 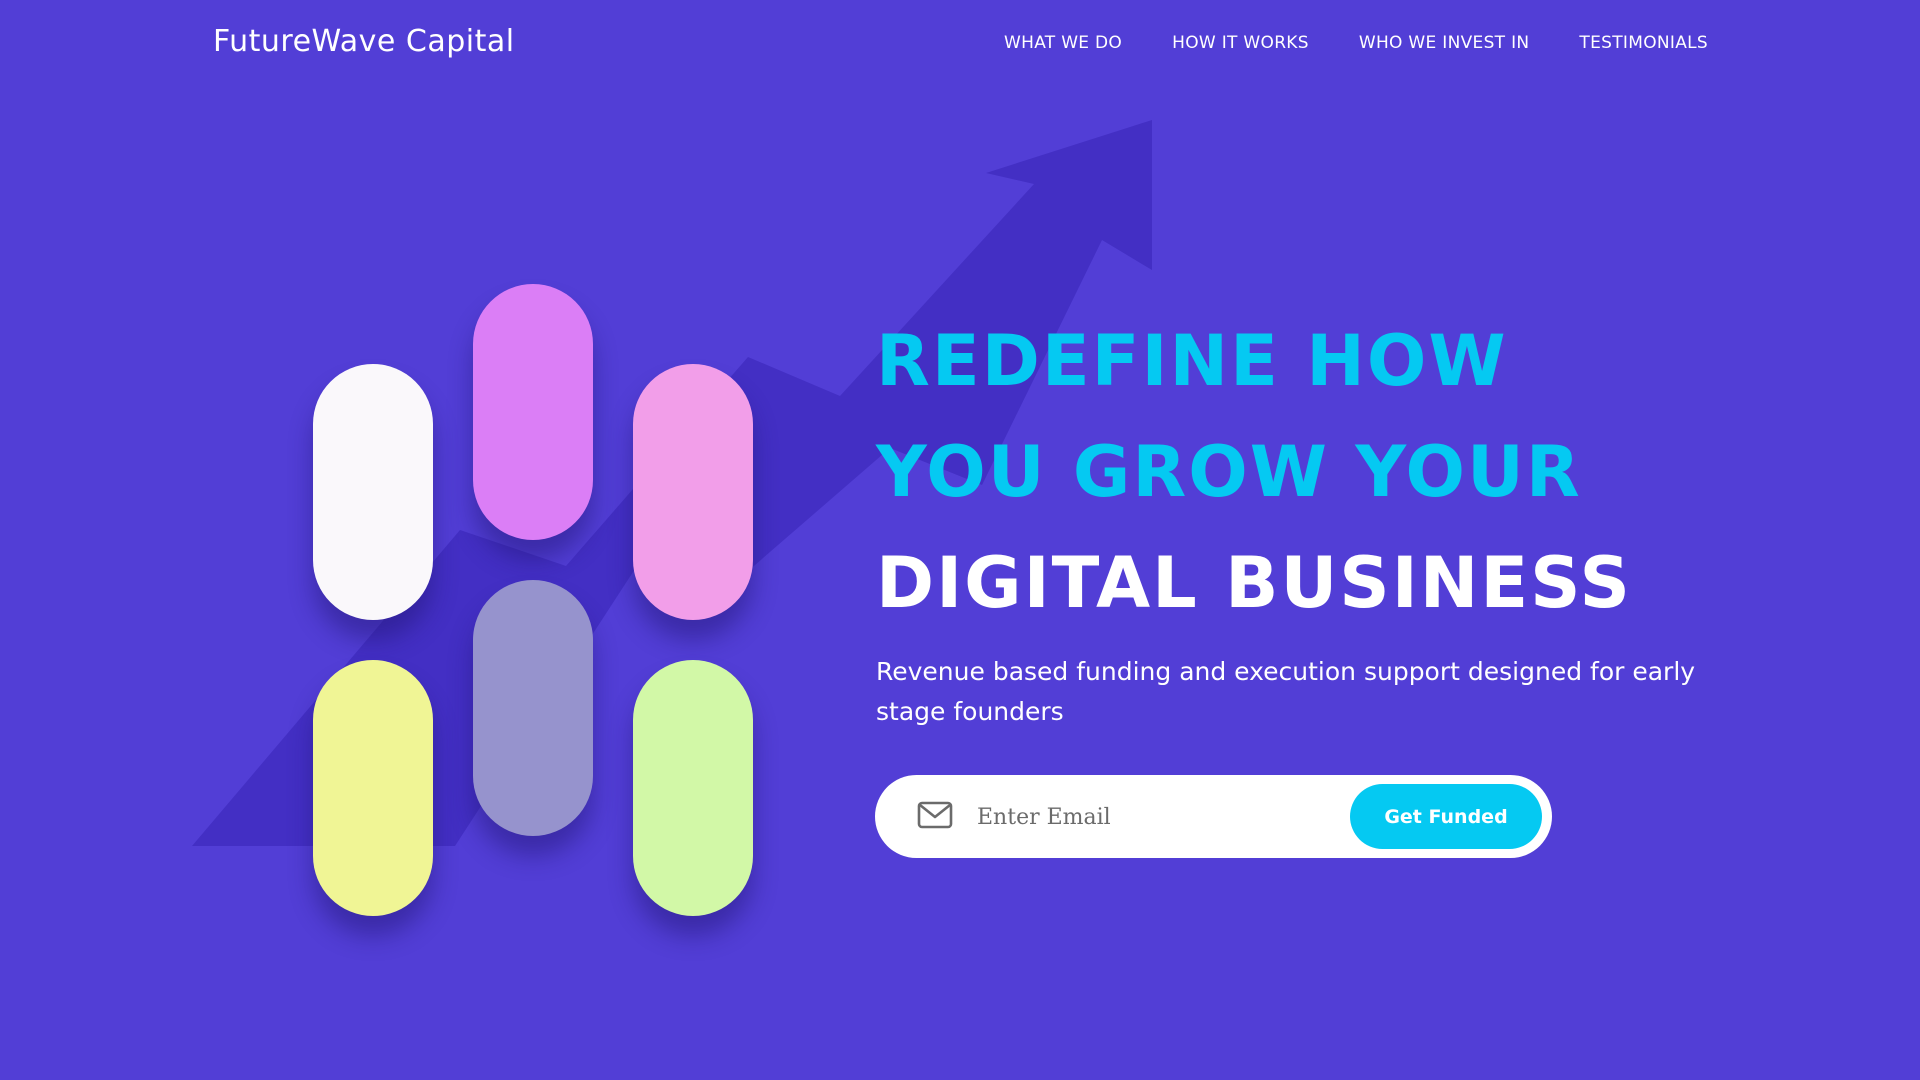 What do you see at coordinates (935, 815) in the screenshot?
I see `mail-icon` at bounding box center [935, 815].